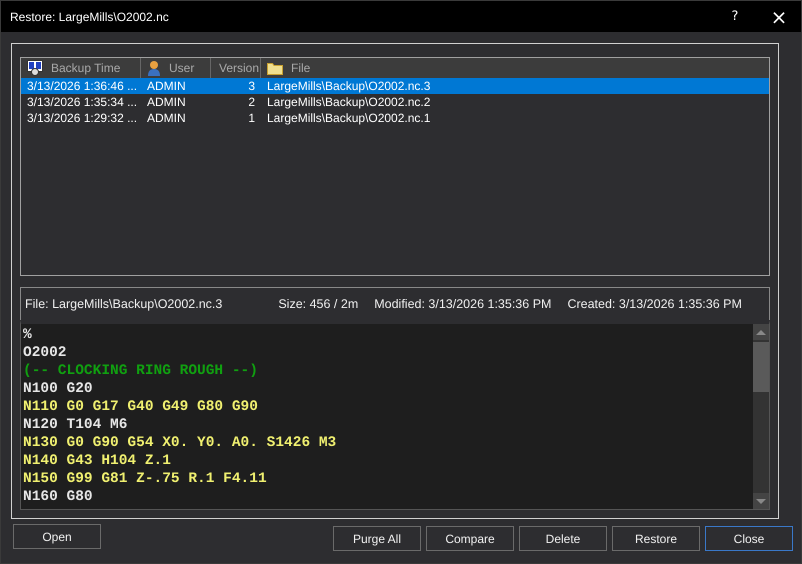 The width and height of the screenshot is (802, 564). I want to click on table-cell-text: LargeMills\Backup\O2002.nc.3, so click(349, 86).